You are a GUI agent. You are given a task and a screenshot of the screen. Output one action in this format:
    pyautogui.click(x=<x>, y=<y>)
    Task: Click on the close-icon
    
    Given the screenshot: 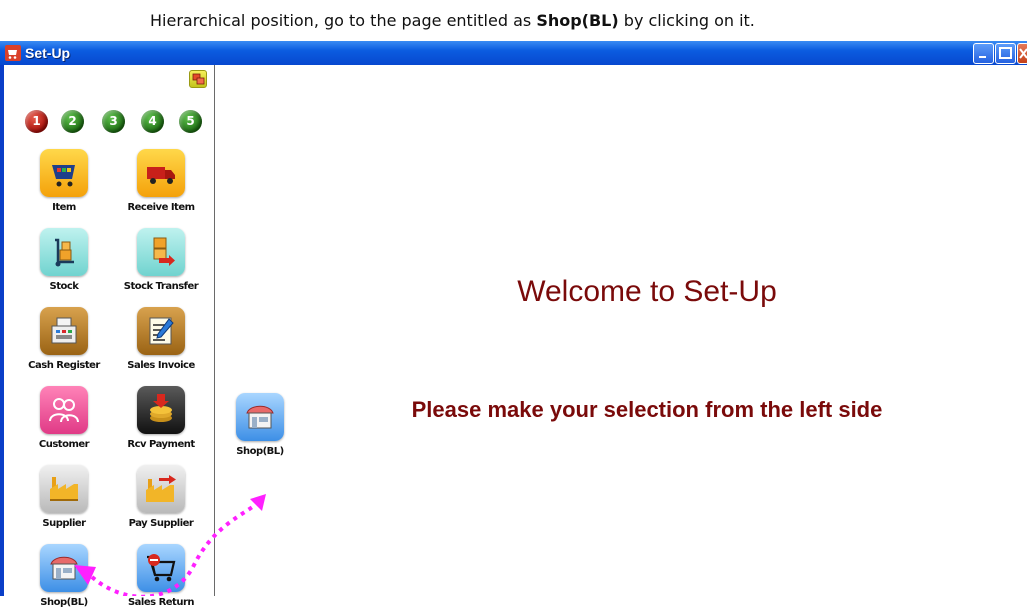 What is the action you would take?
    pyautogui.click(x=1023, y=53)
    